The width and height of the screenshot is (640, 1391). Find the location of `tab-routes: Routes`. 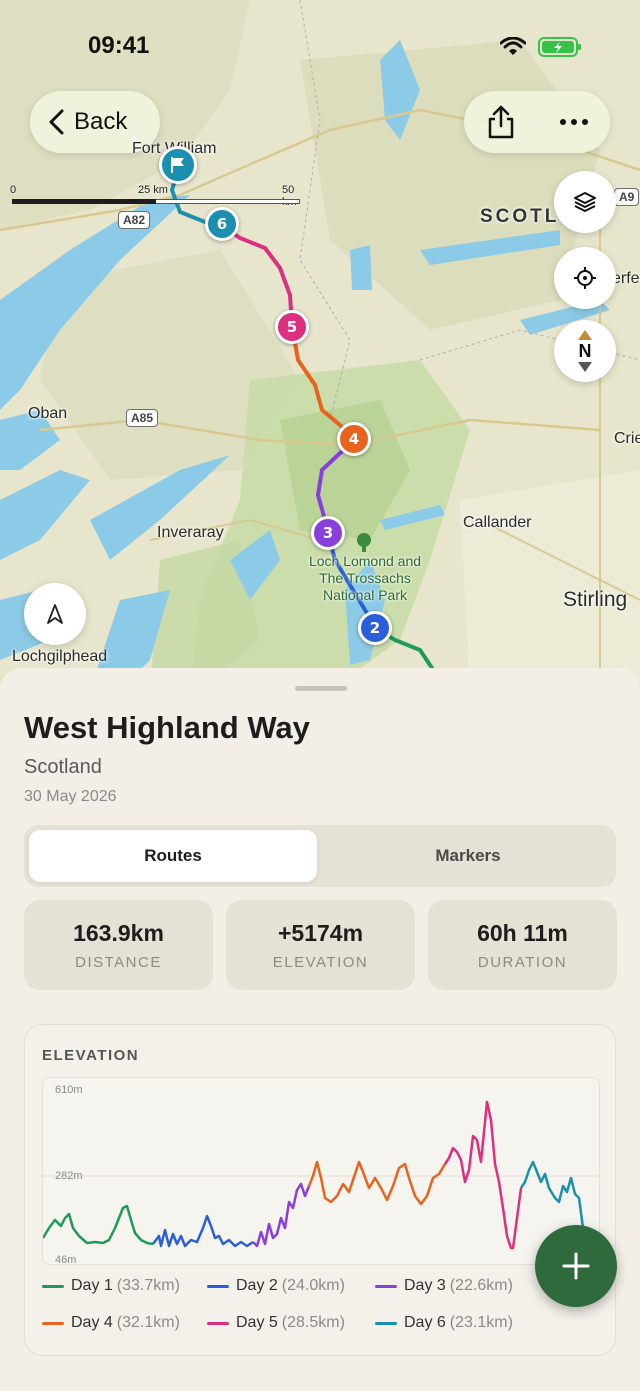

tab-routes: Routes is located at coordinates (173, 856).